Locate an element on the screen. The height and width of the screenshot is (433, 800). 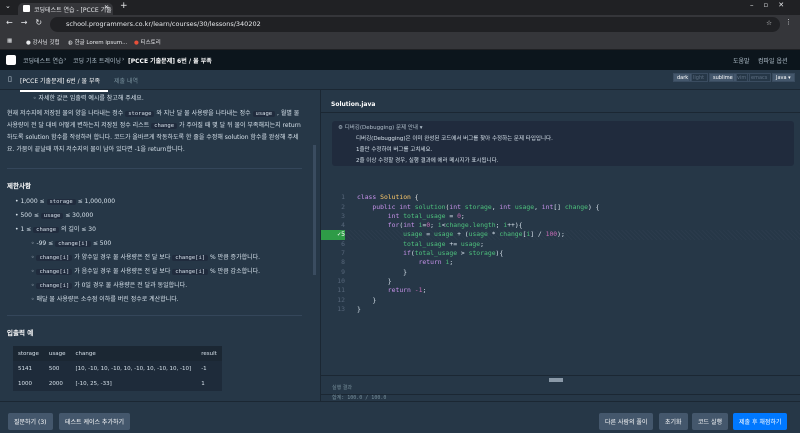
tab-title: 코딩테스트 연습 - [PCCE 기출 is located at coordinates (73, 10).